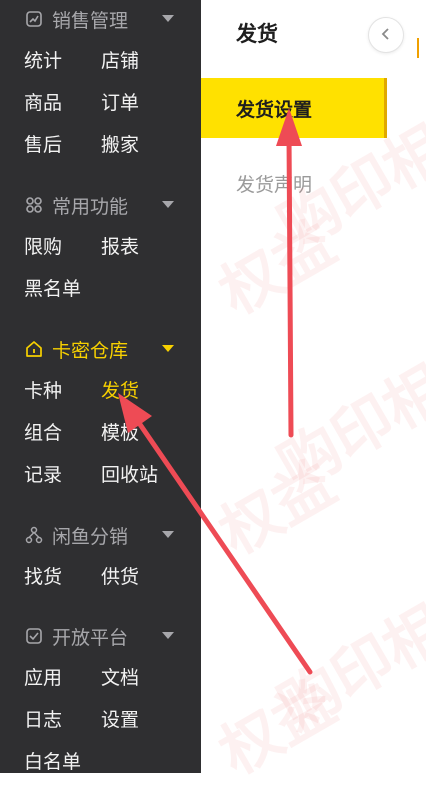  I want to click on warehouse-icon, so click(34, 349).